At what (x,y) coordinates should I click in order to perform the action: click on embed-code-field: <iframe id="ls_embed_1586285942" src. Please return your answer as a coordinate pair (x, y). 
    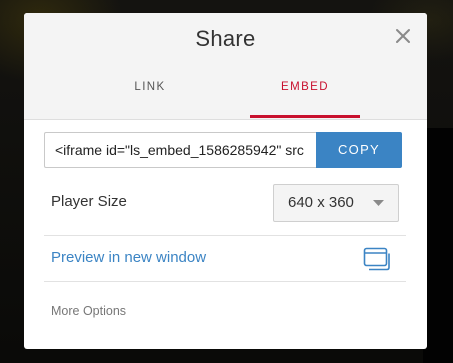
    Looking at the image, I should click on (180, 150).